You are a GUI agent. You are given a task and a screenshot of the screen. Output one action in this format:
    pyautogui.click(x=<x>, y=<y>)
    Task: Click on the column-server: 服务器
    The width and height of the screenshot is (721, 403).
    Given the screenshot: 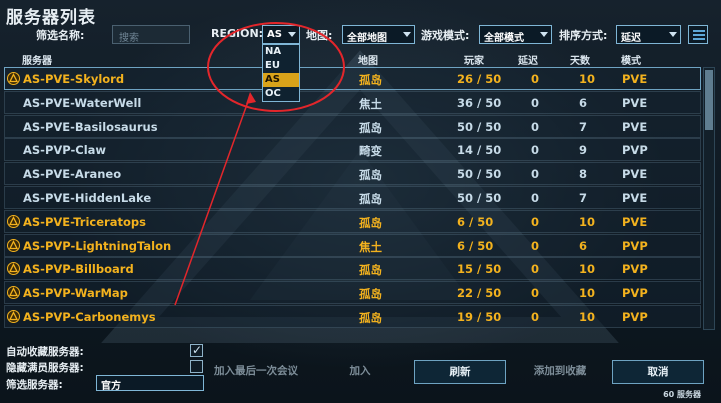 What is the action you would take?
    pyautogui.click(x=37, y=59)
    